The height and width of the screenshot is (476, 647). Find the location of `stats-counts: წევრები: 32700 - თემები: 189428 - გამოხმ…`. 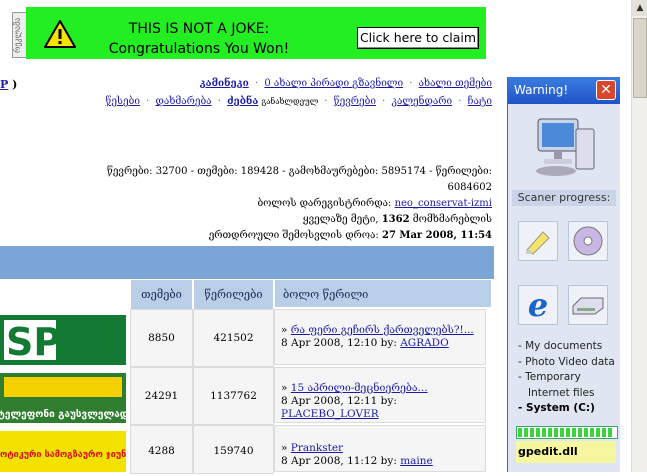

stats-counts: წევრები: 32700 - თემები: 189428 - გამოხმ… is located at coordinates (299, 171).